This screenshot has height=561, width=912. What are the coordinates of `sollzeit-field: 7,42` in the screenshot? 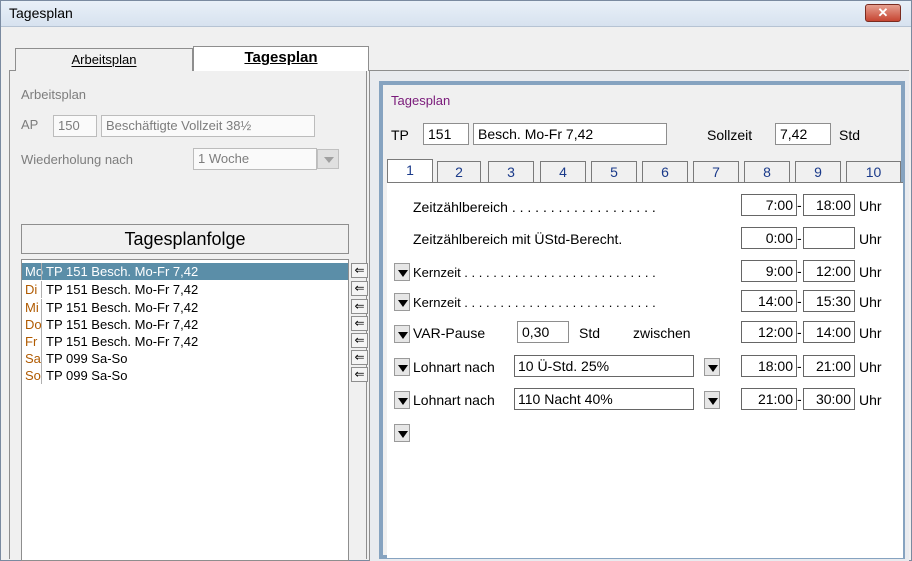 It's located at (803, 134).